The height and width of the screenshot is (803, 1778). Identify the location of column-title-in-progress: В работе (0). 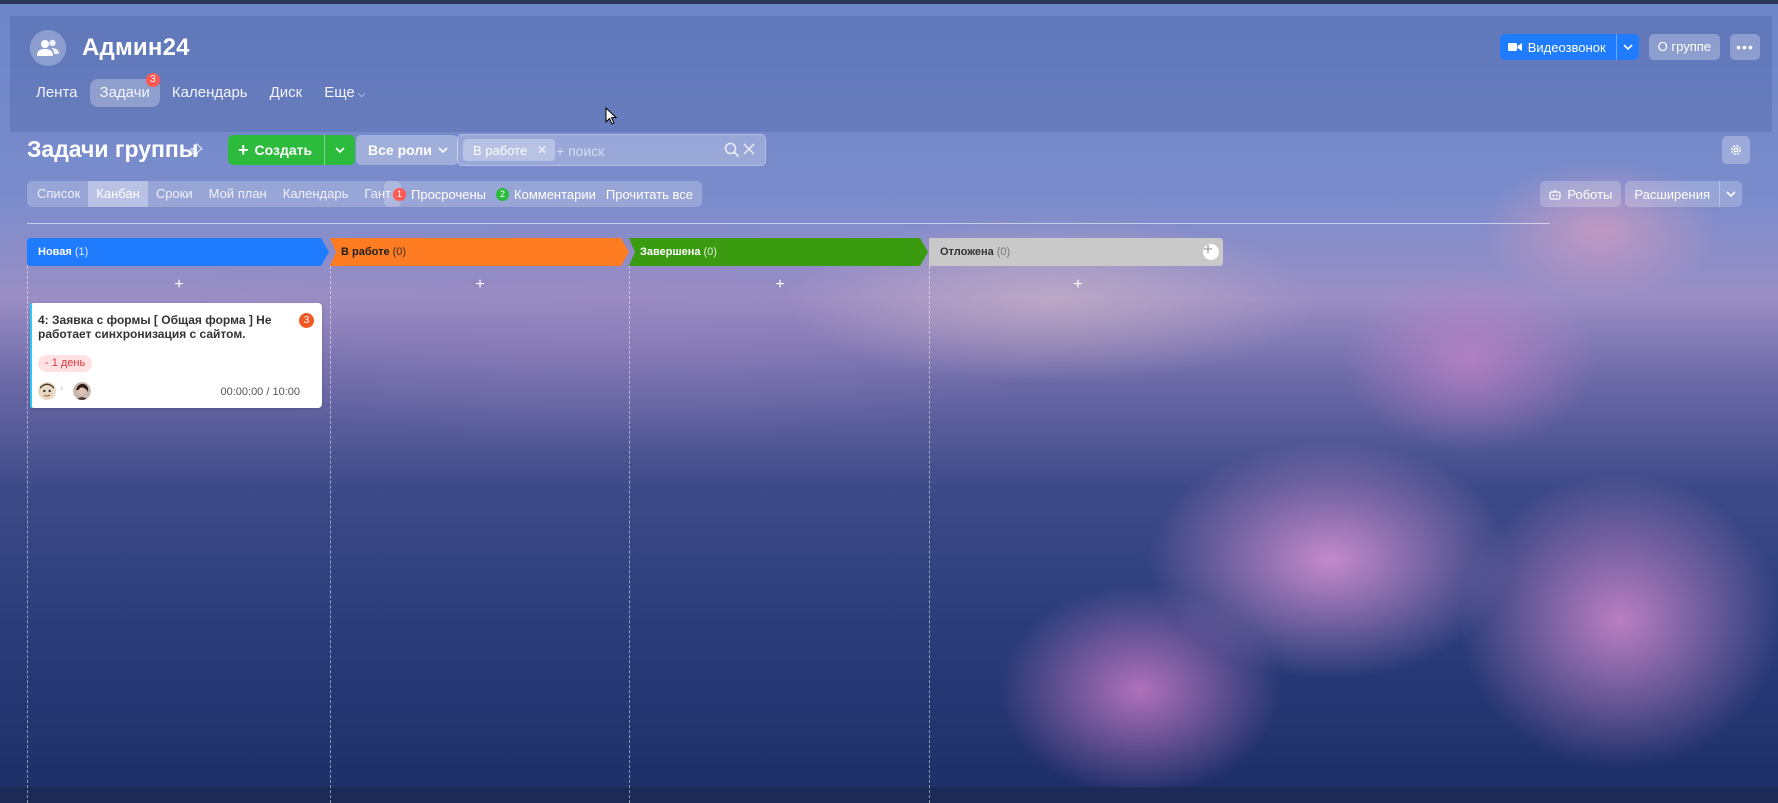
(373, 252).